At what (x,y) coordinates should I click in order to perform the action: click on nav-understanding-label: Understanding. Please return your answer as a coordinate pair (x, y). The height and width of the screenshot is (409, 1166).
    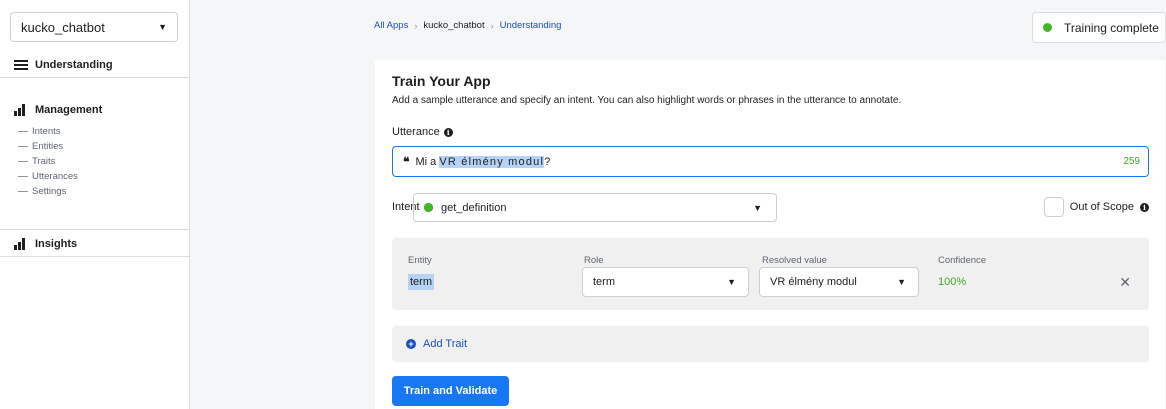
    Looking at the image, I should click on (74, 65).